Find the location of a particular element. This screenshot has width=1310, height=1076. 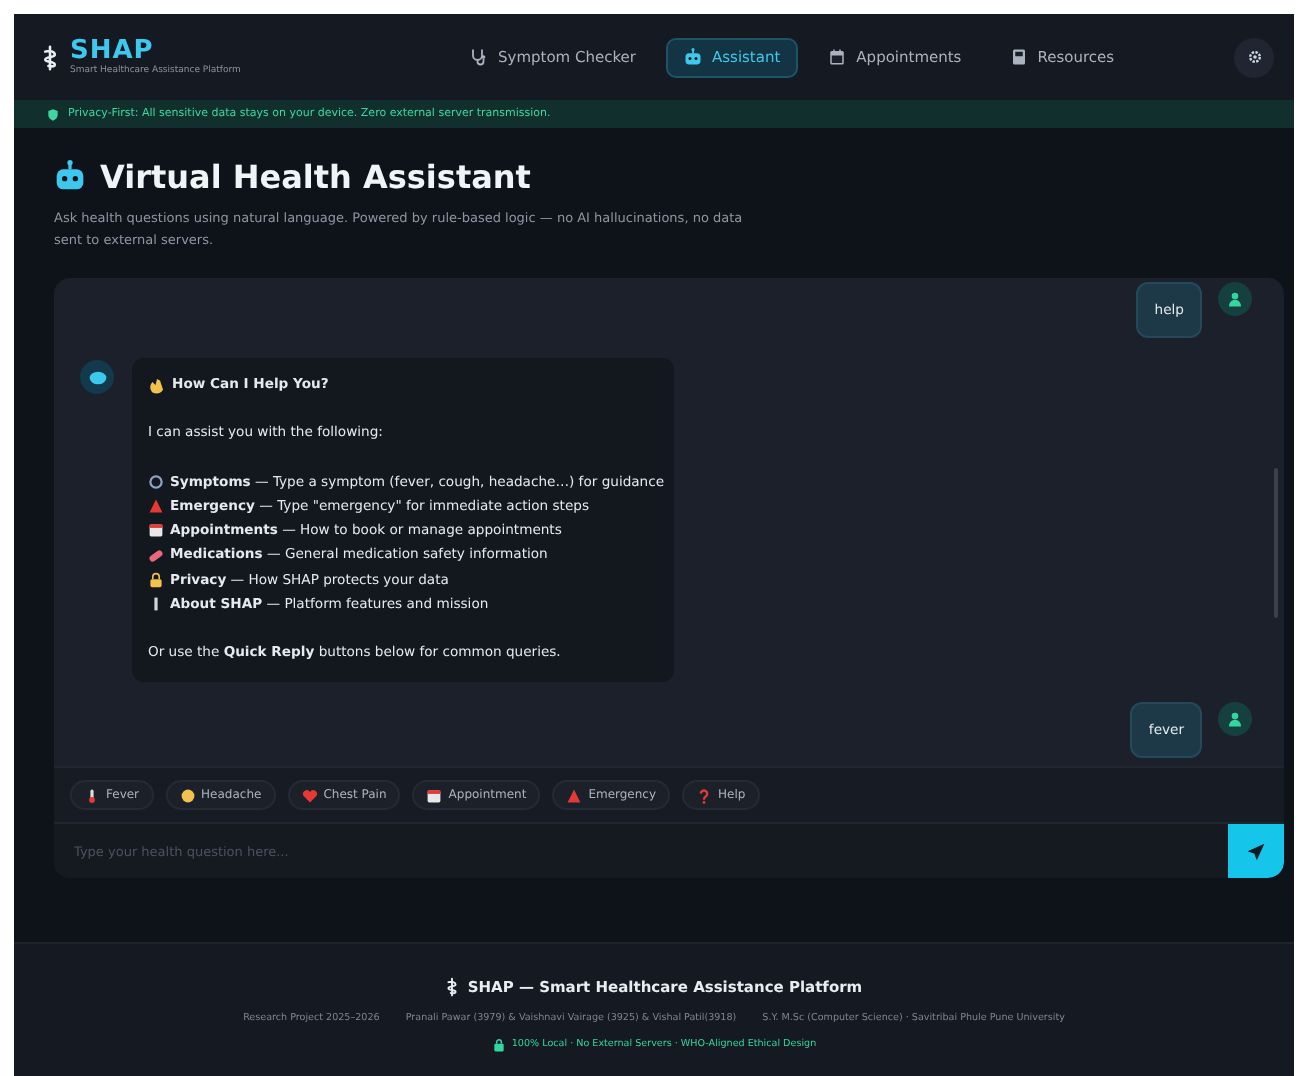

gear-icon is located at coordinates (1254, 57).